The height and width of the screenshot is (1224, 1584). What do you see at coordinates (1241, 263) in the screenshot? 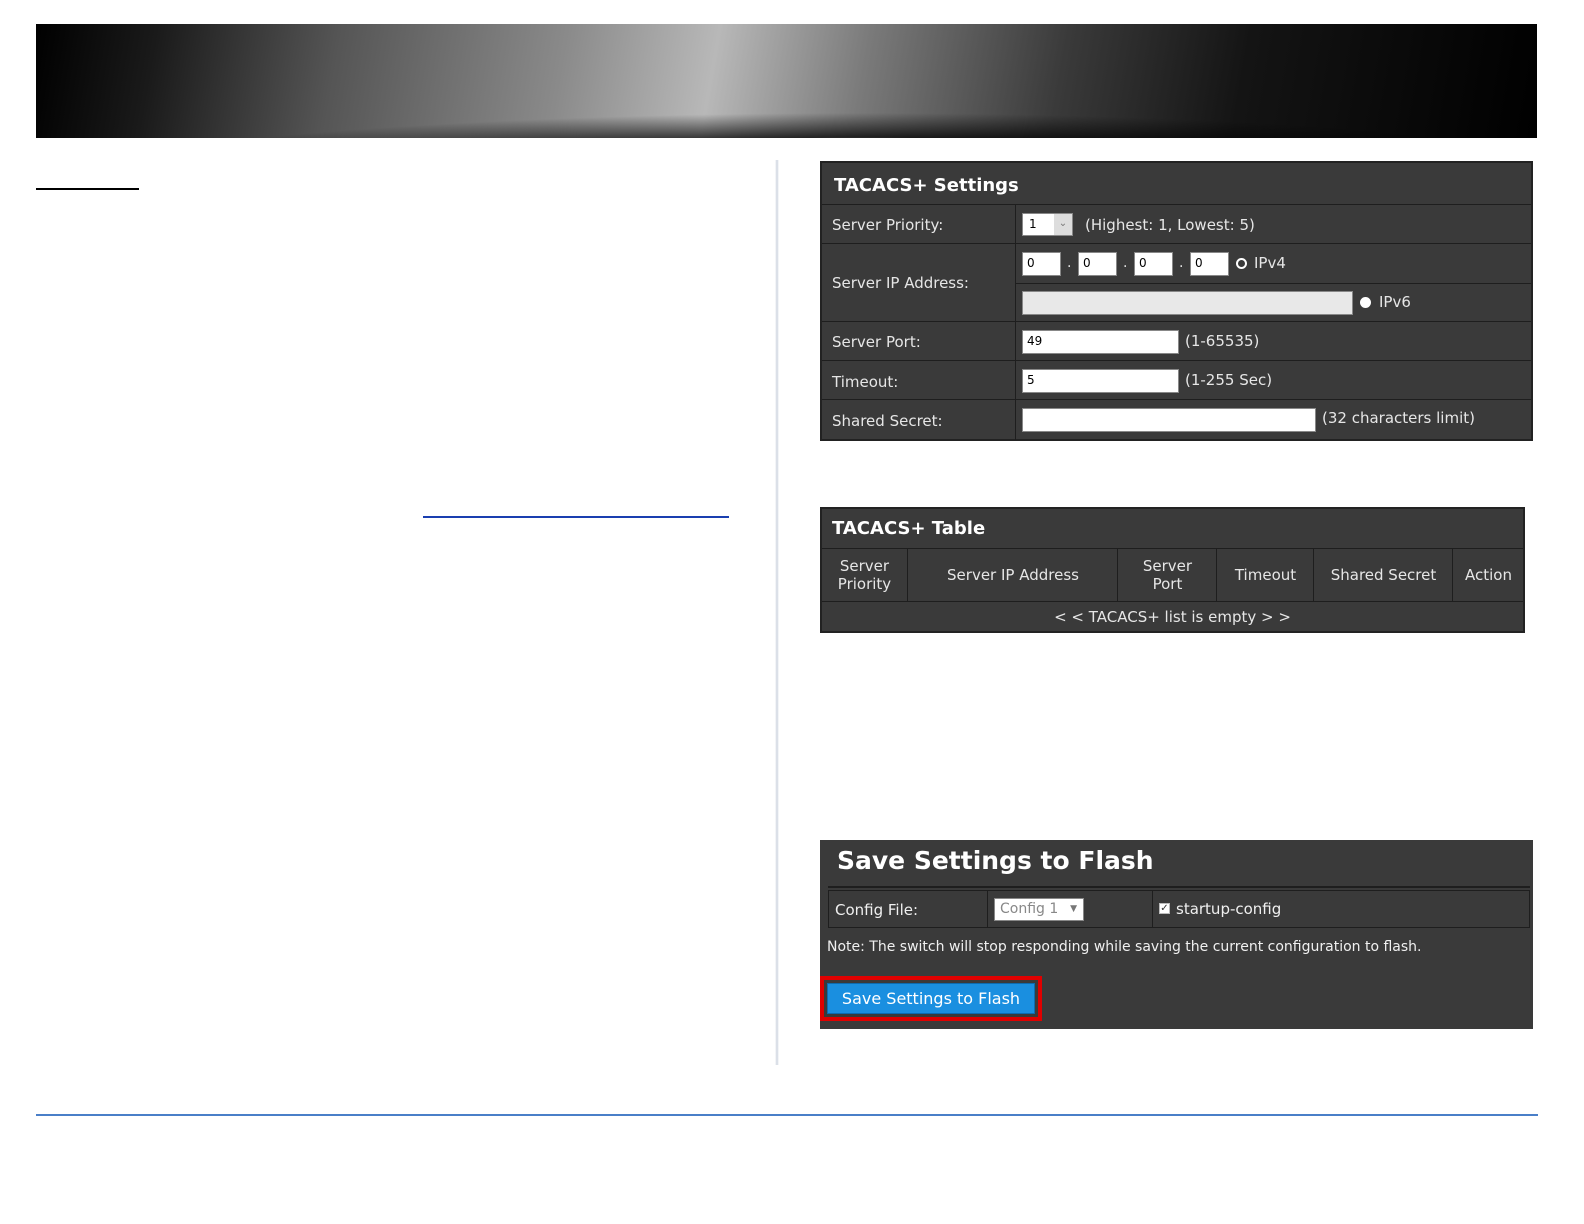
I see `ipv4-radio` at bounding box center [1241, 263].